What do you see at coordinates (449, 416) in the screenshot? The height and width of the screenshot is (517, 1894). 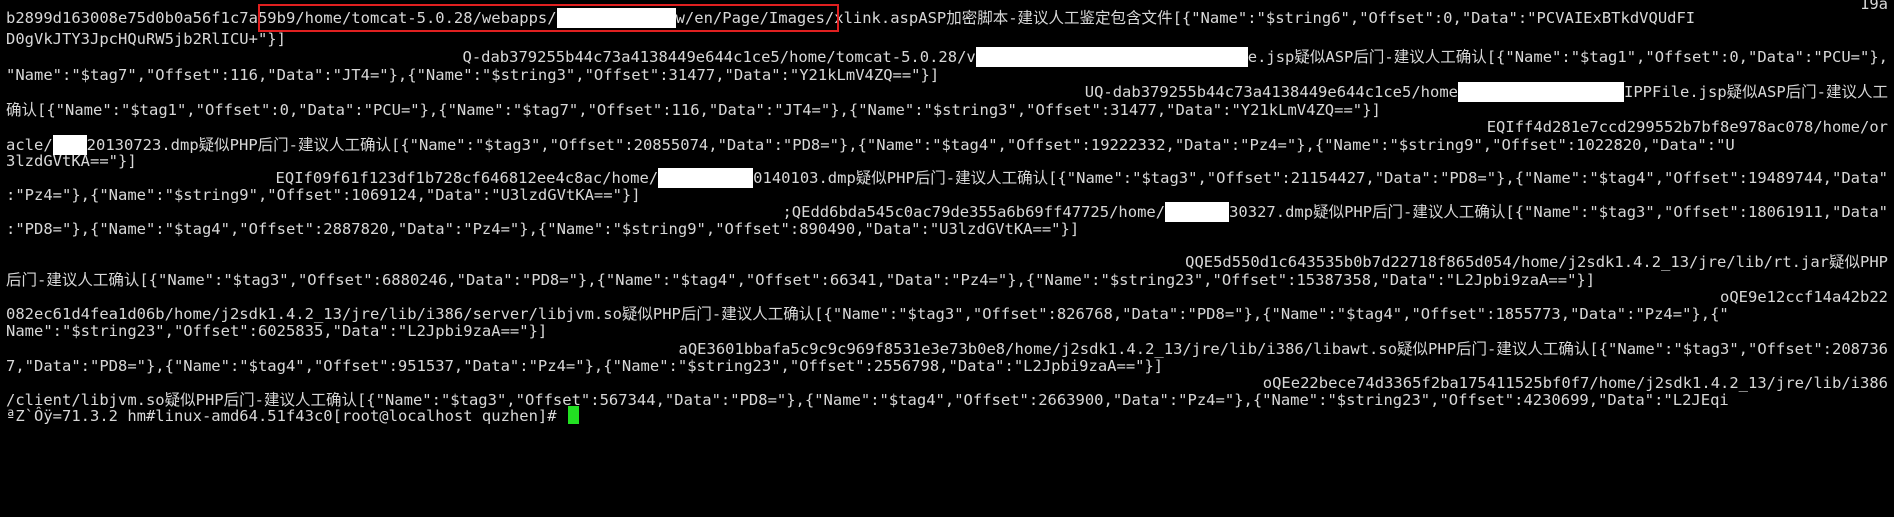 I see `shell-prompt: [root@localhost quzhen]#` at bounding box center [449, 416].